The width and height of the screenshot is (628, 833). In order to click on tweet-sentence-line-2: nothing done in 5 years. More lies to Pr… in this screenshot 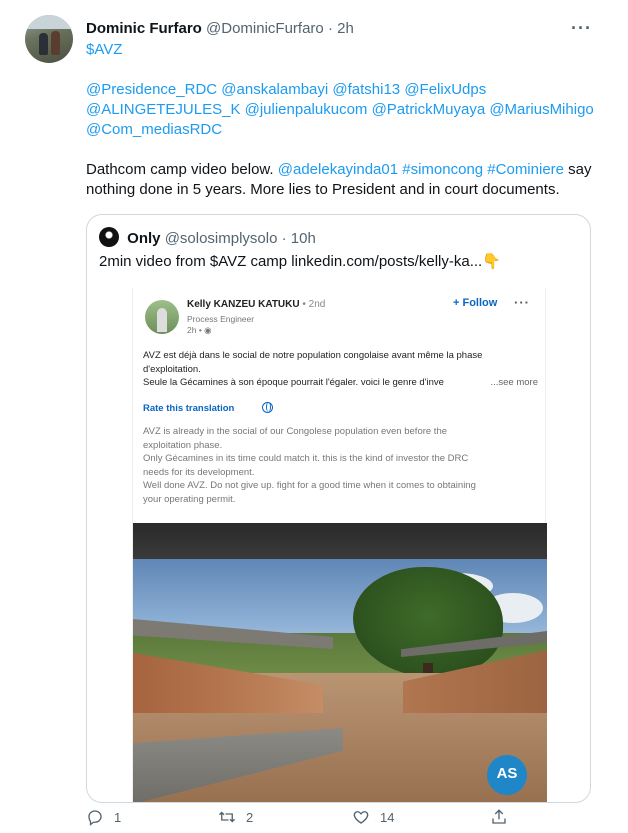, I will do `click(323, 189)`.